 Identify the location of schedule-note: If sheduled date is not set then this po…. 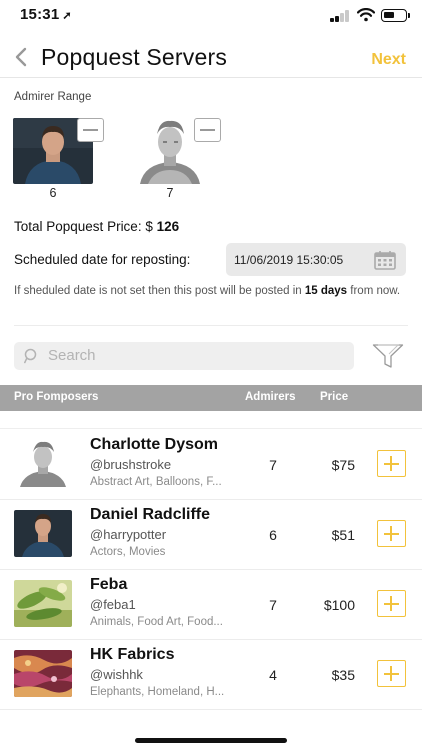
(207, 291).